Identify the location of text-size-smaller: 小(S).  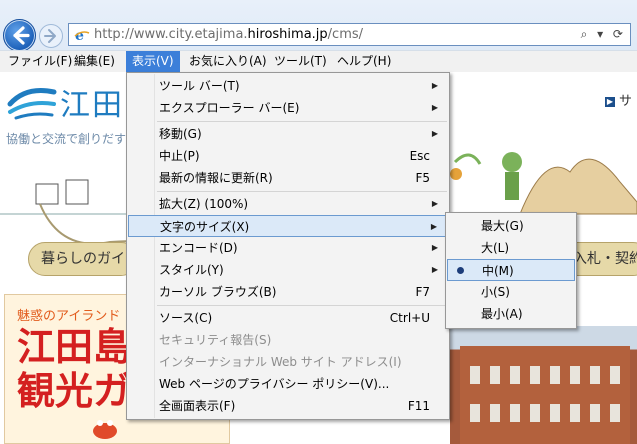
(511, 292).